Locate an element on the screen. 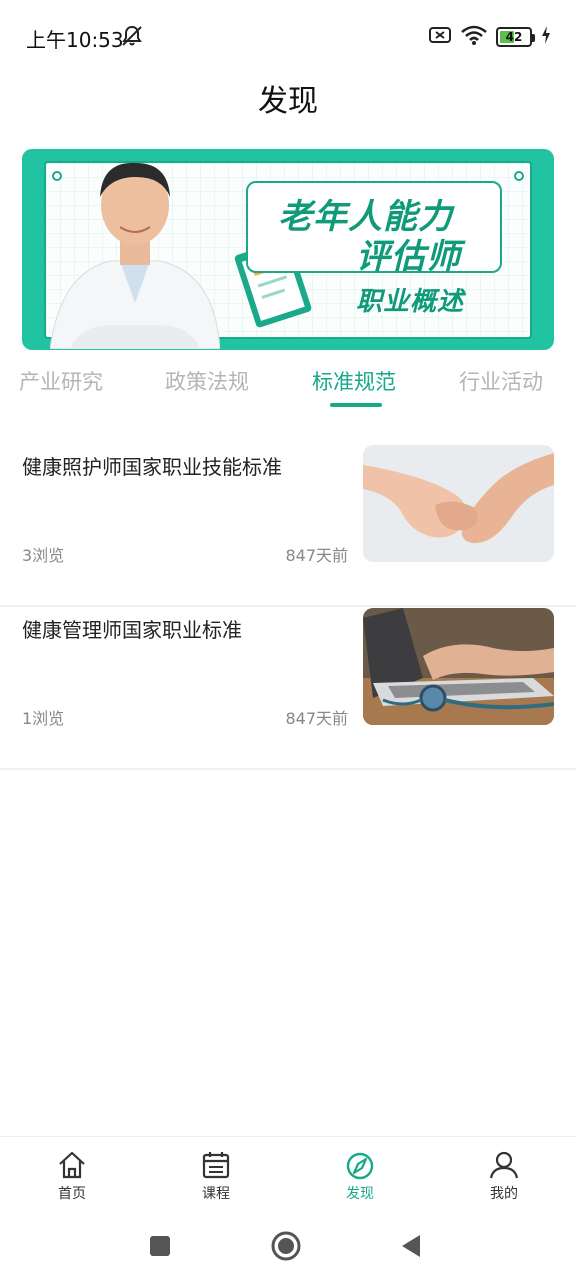  promo-banner: 老年人能力 评估师 职业概述 is located at coordinates (288, 249).